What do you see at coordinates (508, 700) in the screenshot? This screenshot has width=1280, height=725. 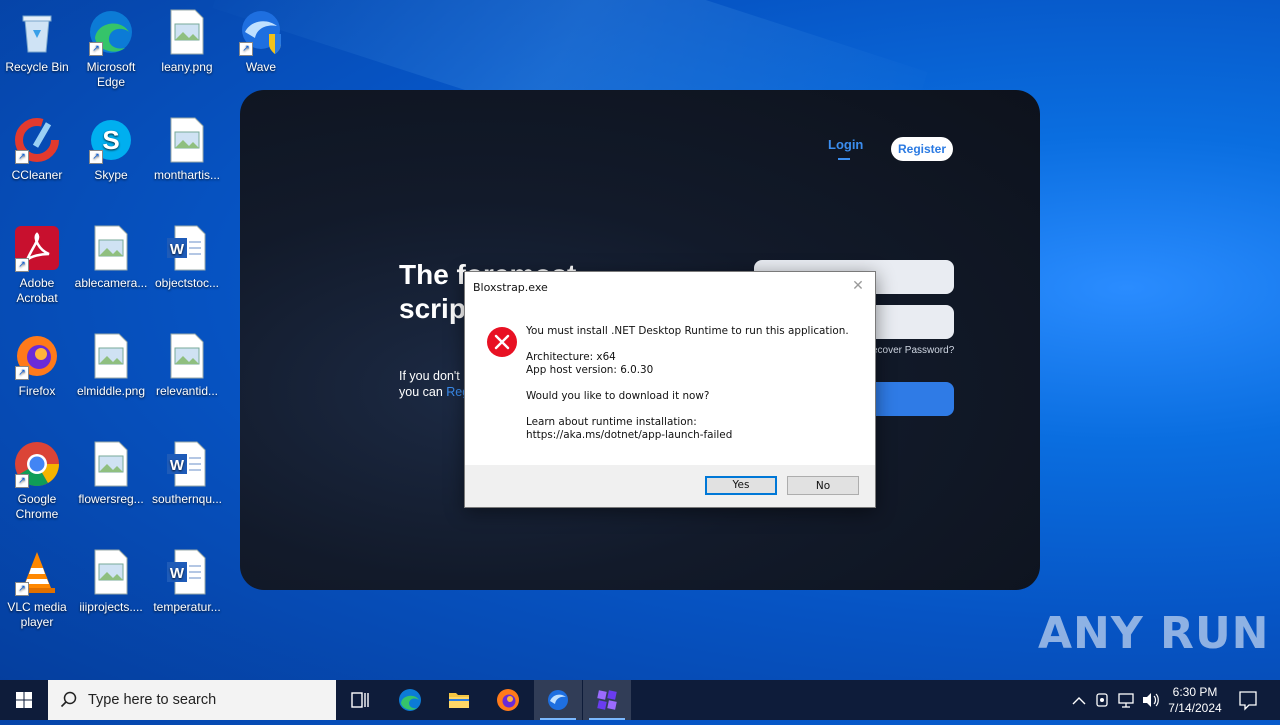 I see `taskbar-firefox` at bounding box center [508, 700].